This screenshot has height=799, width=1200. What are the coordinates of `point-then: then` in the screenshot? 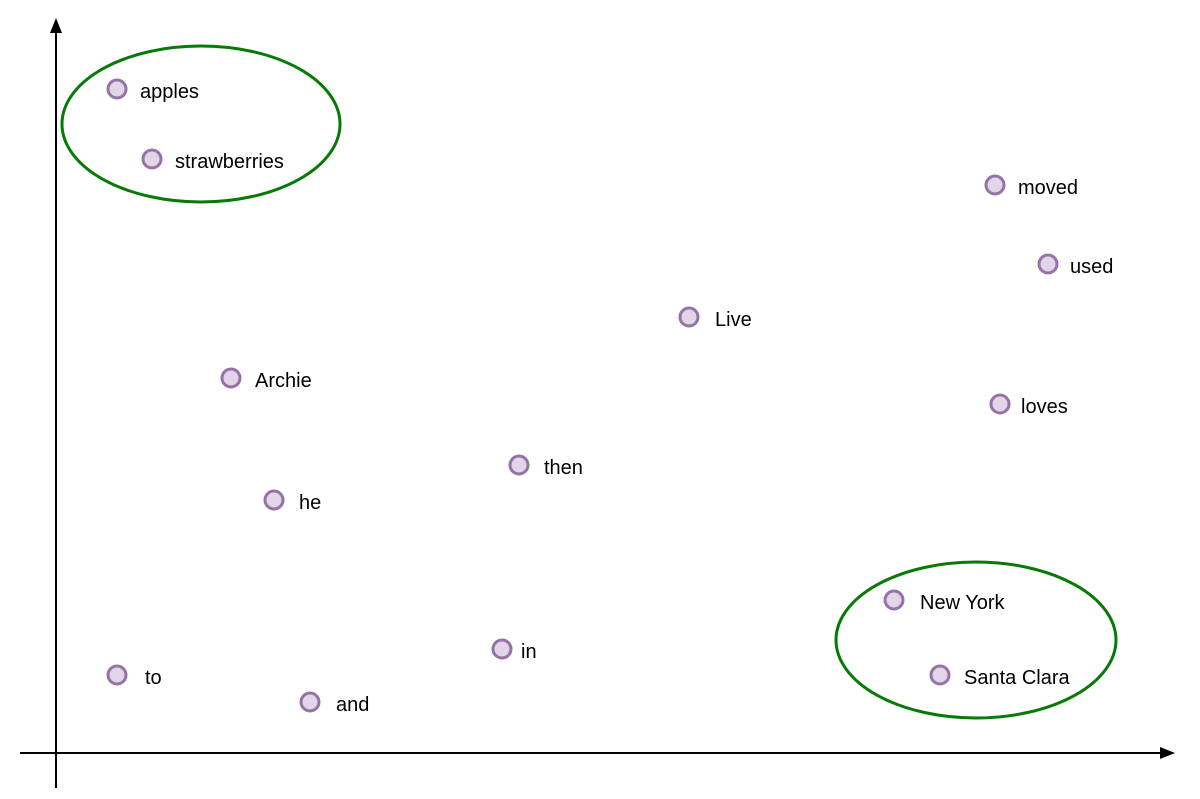 It's located at (545, 466).